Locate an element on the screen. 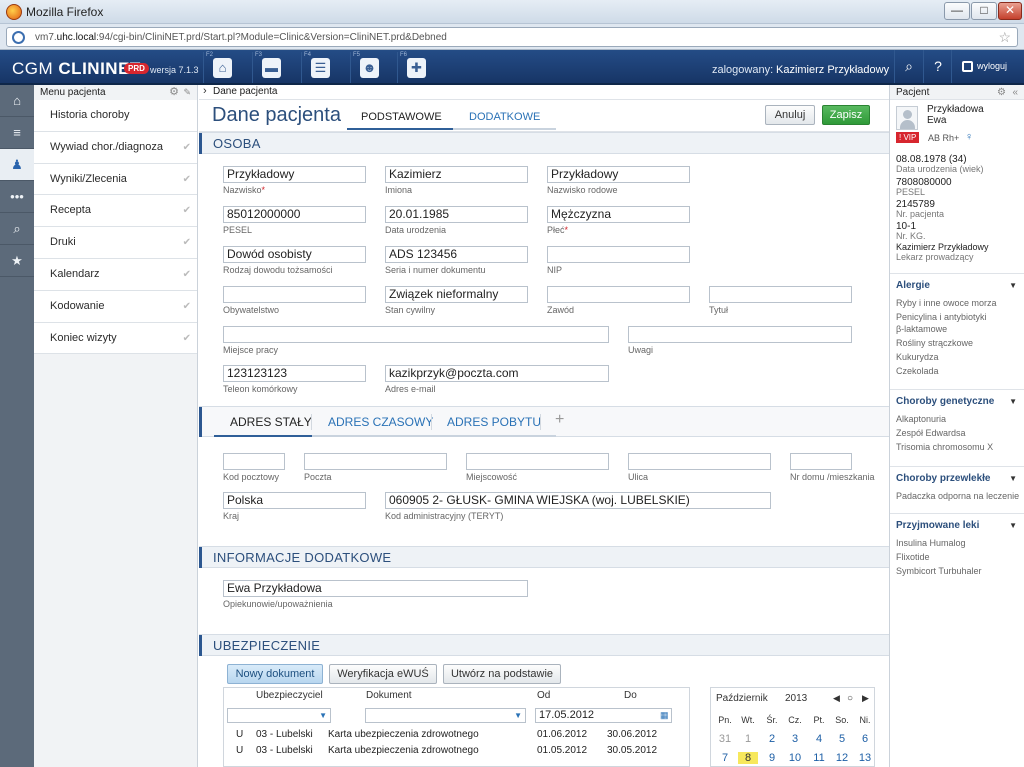 The height and width of the screenshot is (767, 1024). calendar-day: 12 is located at coordinates (842, 758).